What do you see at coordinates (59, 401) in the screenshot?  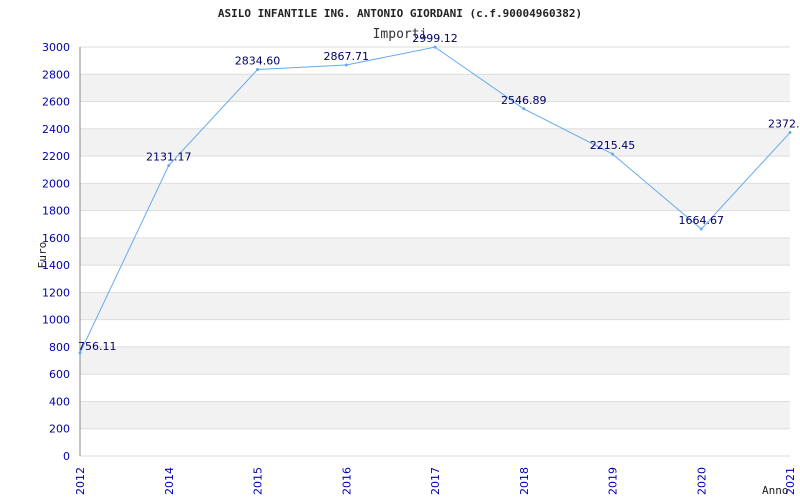 I see `y-tick-label: 400` at bounding box center [59, 401].